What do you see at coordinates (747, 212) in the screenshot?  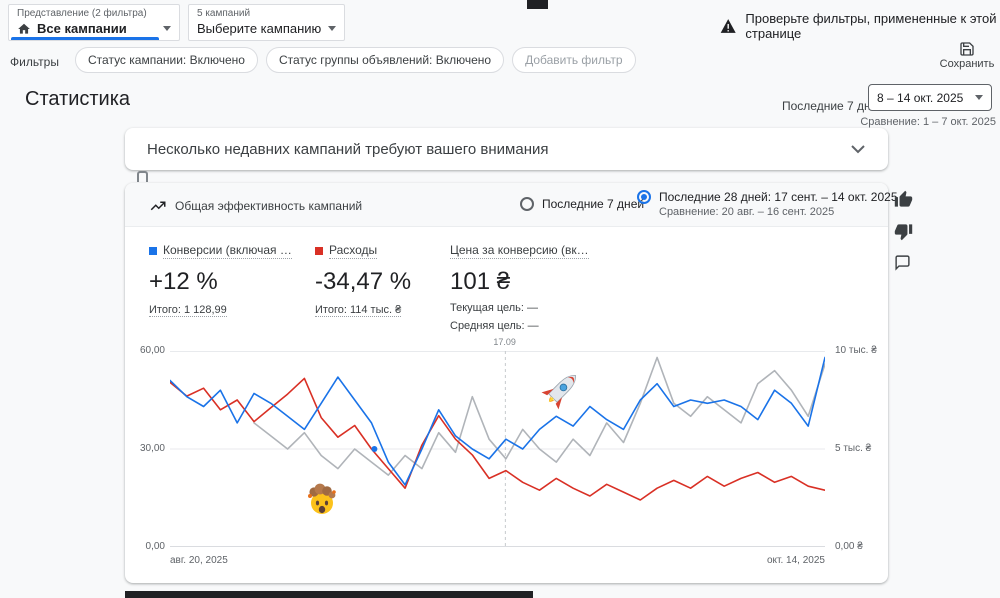 I see `radio-28d-comparison: Сравнение: 20 авг. – 16 сент. 2025` at bounding box center [747, 212].